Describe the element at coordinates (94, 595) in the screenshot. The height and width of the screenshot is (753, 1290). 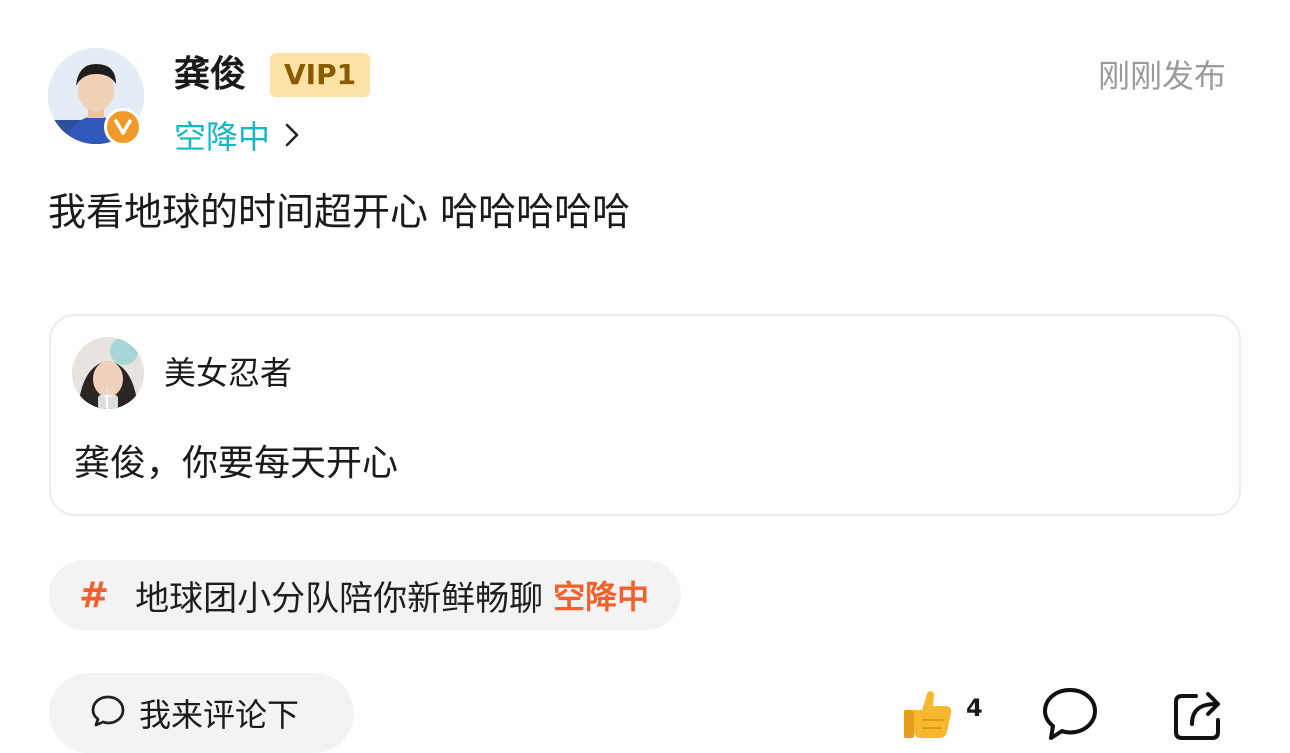
I see `hashtag-icon: #` at that location.